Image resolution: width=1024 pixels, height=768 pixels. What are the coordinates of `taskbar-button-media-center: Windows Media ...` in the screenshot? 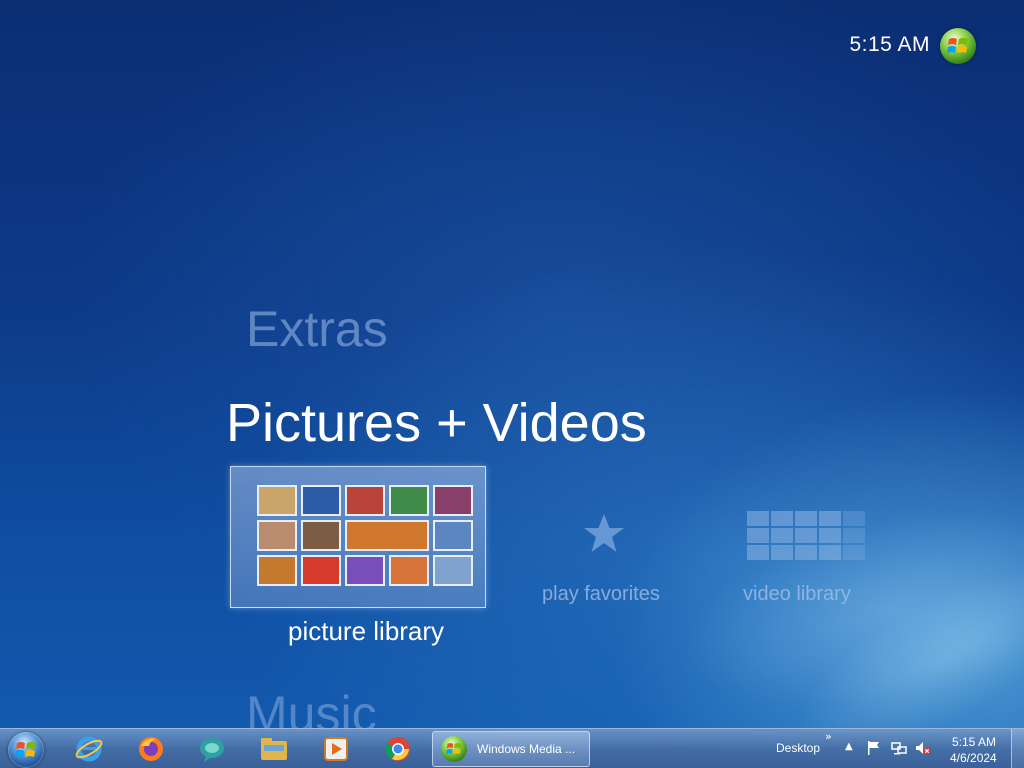 It's located at (511, 749).